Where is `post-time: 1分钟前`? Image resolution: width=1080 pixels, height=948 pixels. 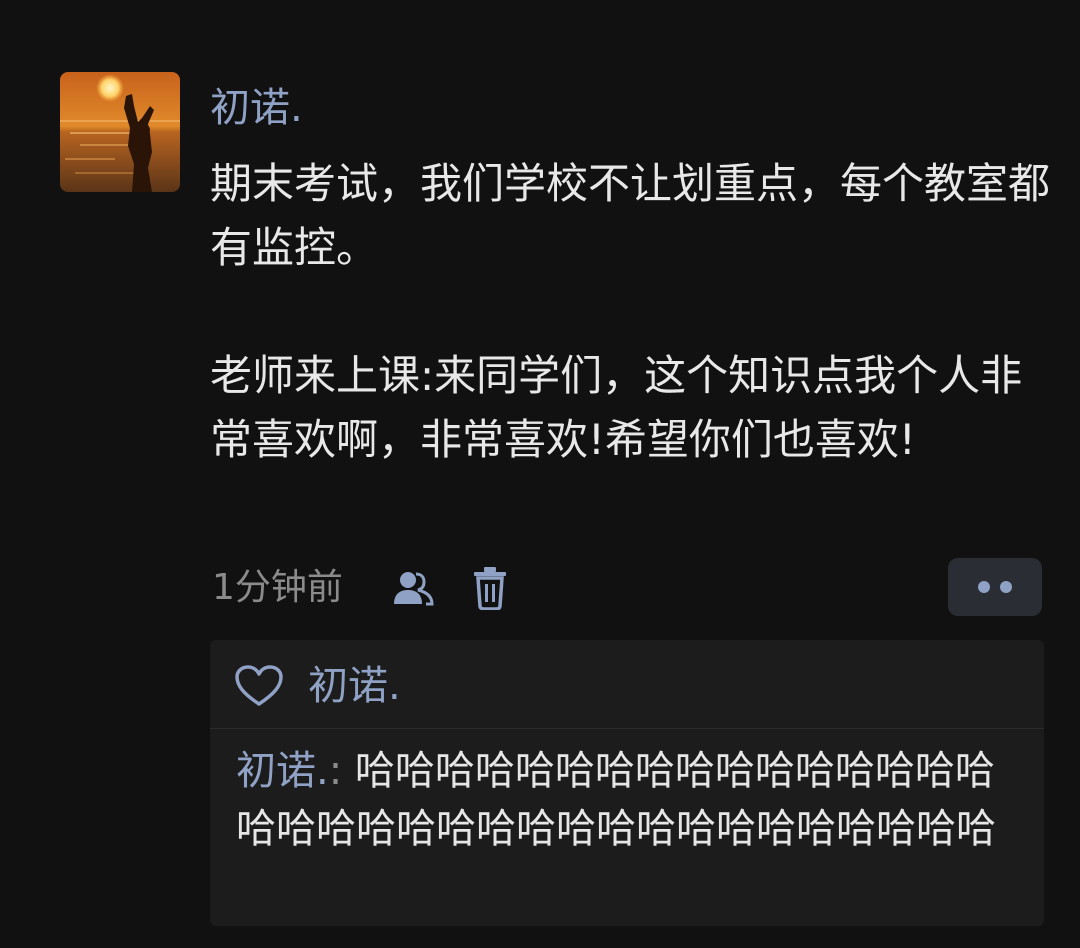 post-time: 1分钟前 is located at coordinates (277, 587).